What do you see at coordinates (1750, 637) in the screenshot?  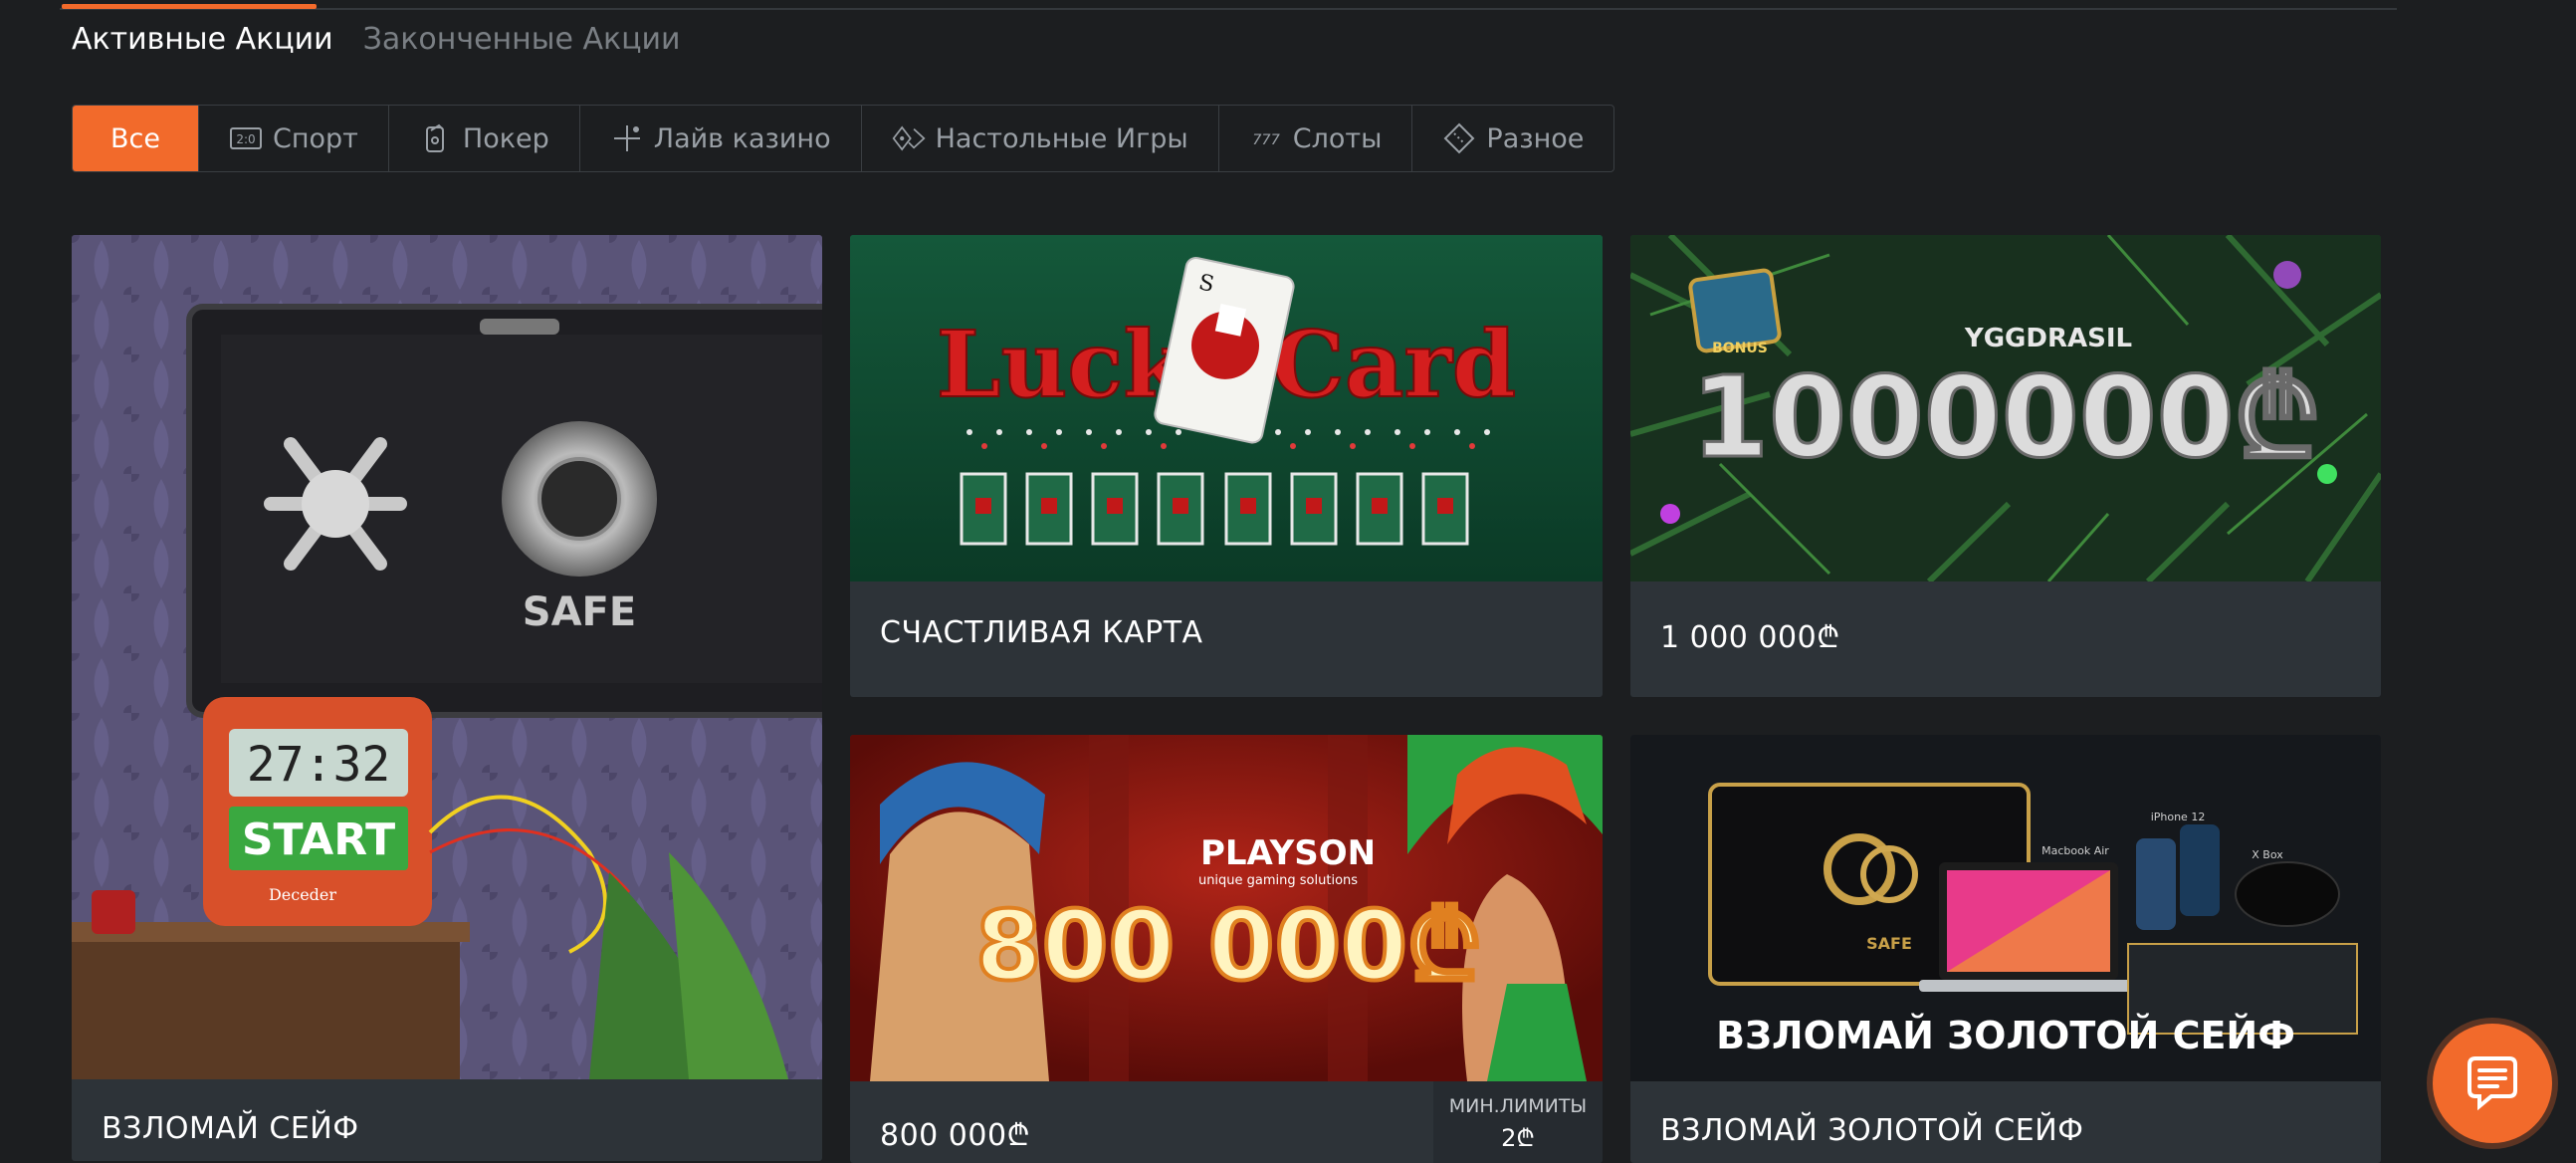 I see `promo-title: 1 000 000₾` at bounding box center [1750, 637].